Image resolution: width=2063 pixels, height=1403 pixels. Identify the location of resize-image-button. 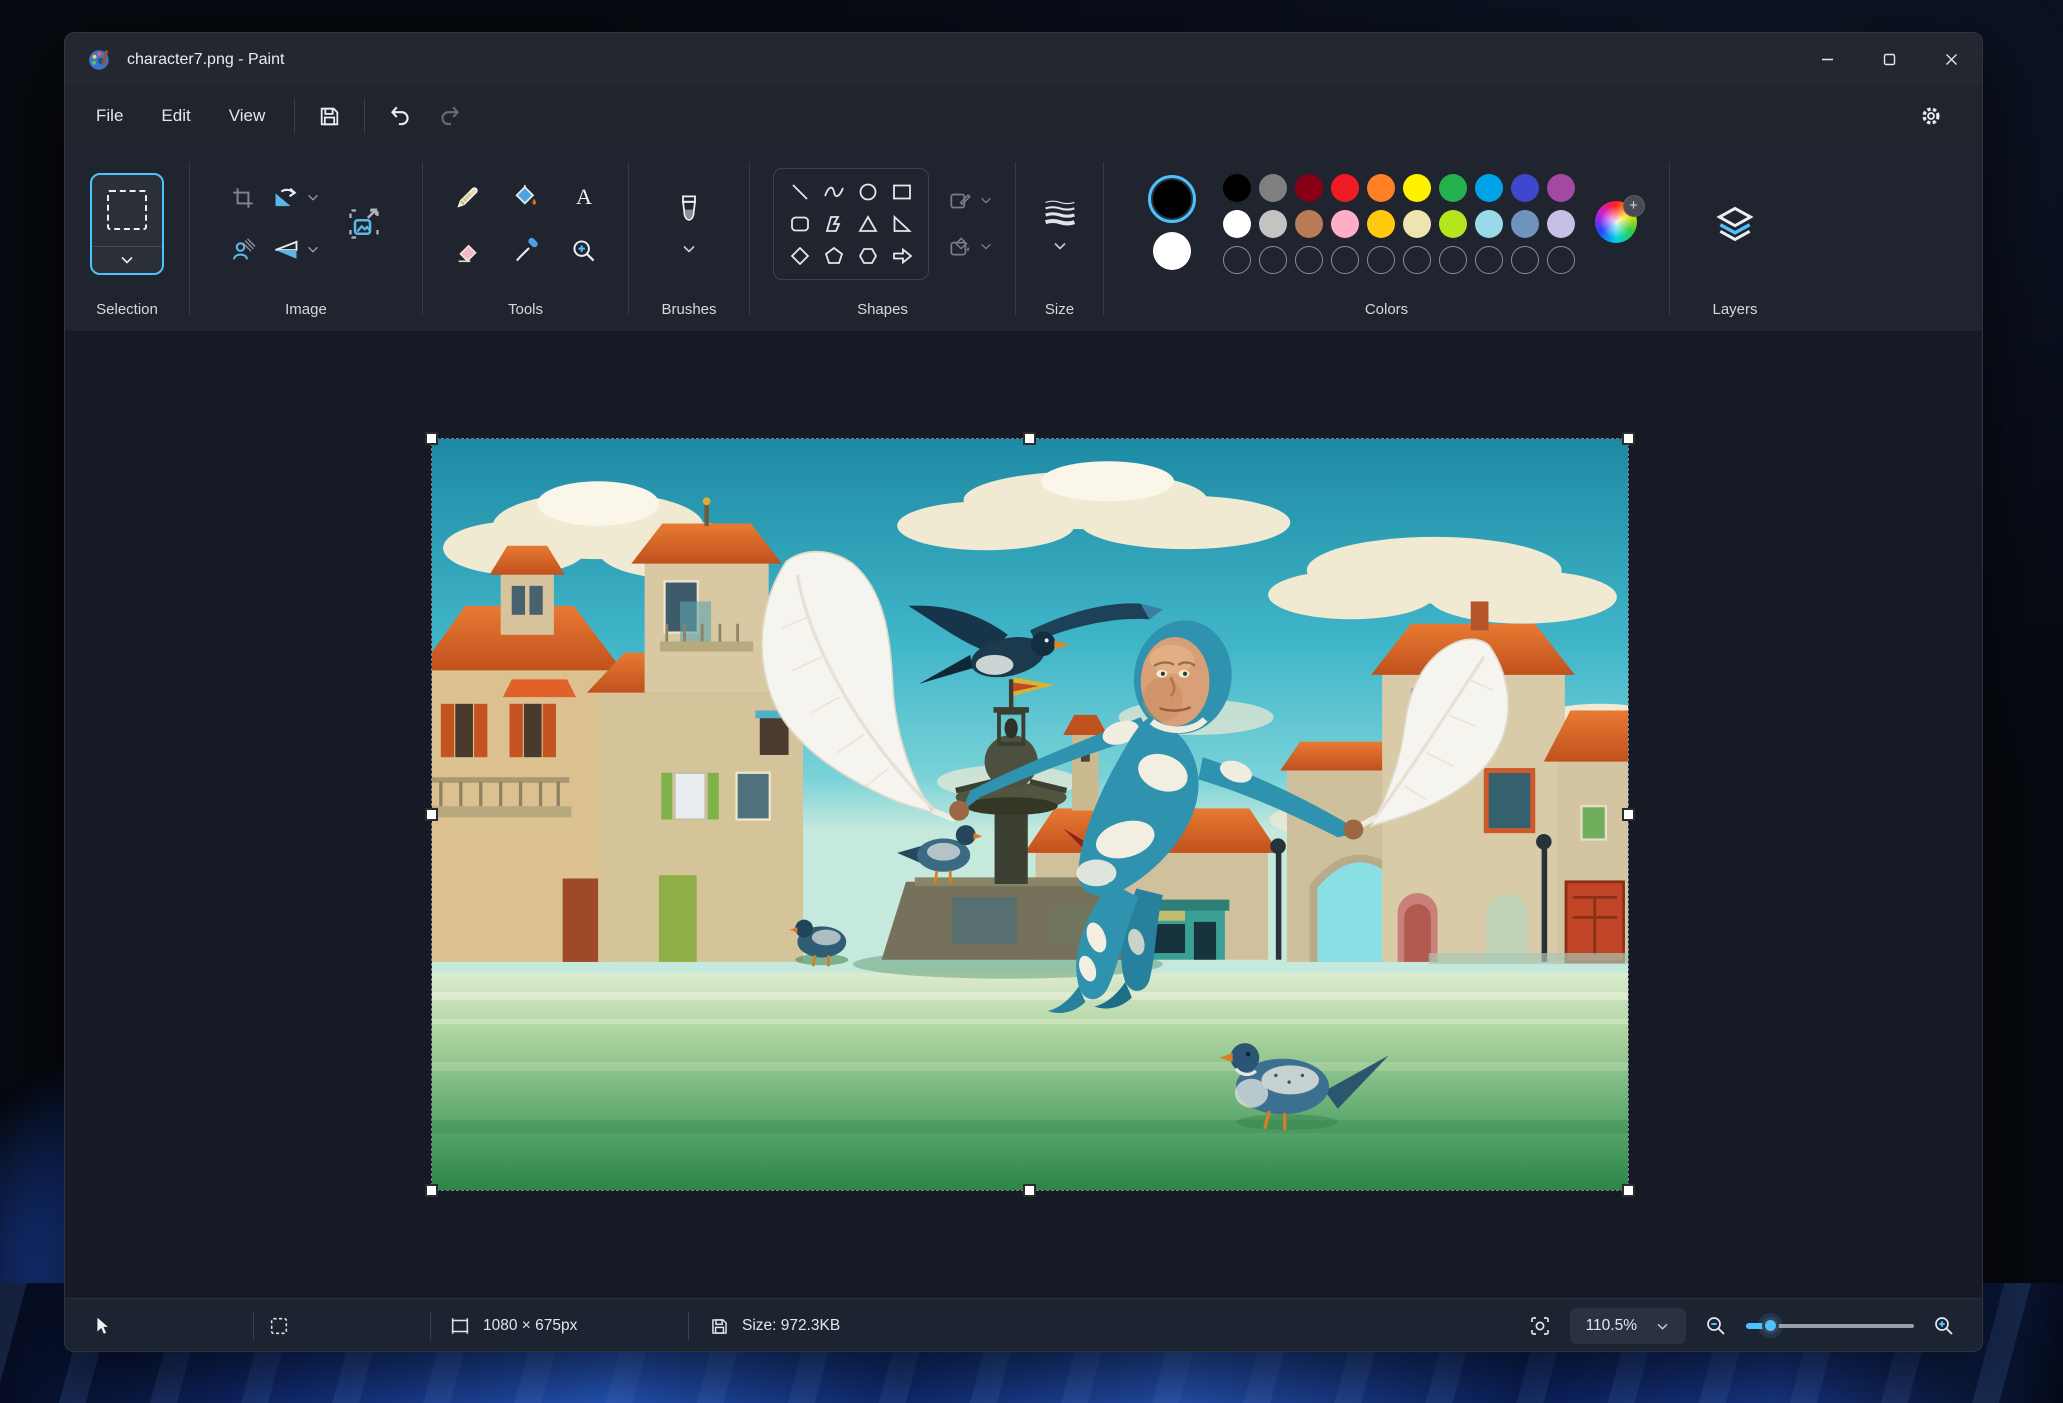
(364, 224).